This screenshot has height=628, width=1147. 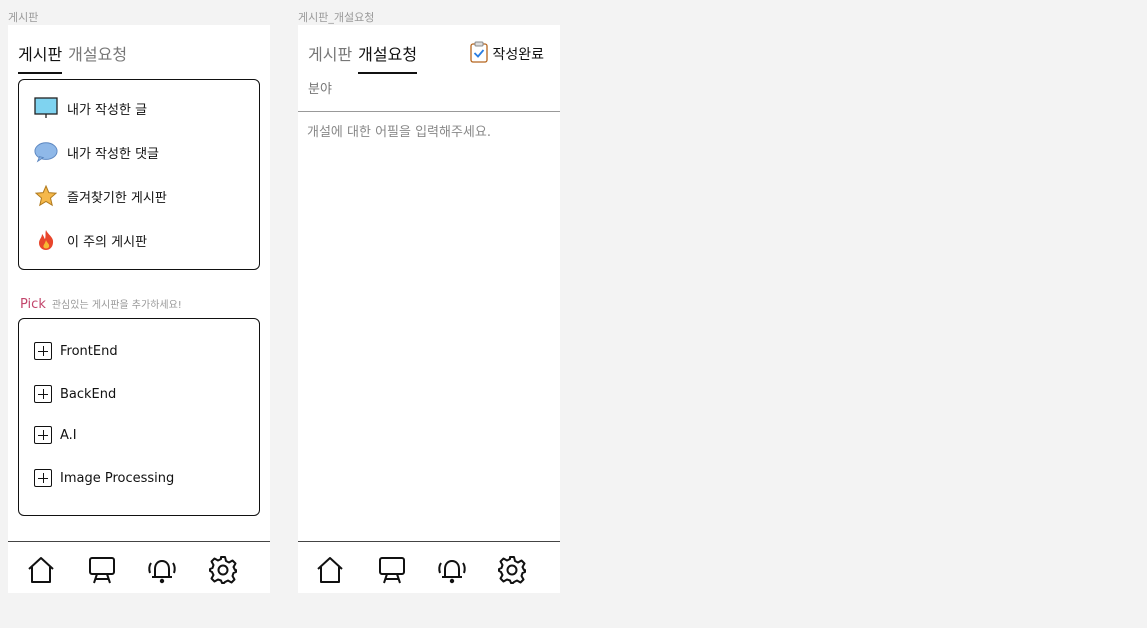 What do you see at coordinates (68, 435) in the screenshot?
I see `pick-item-label: A.I` at bounding box center [68, 435].